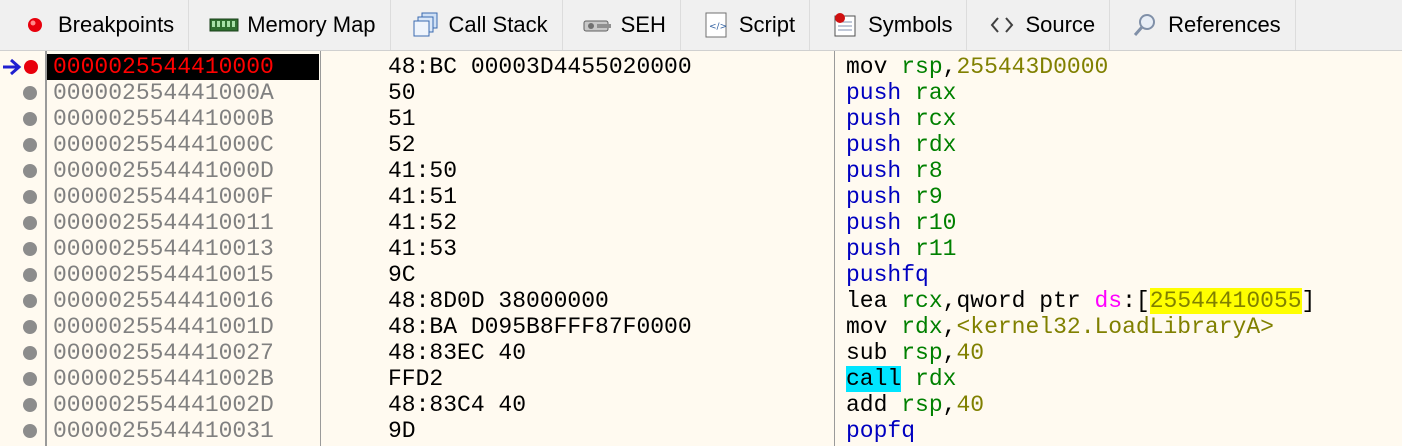 The image size is (1402, 446). What do you see at coordinates (423, 223) in the screenshot?
I see `instruction-bytes: 41:52` at bounding box center [423, 223].